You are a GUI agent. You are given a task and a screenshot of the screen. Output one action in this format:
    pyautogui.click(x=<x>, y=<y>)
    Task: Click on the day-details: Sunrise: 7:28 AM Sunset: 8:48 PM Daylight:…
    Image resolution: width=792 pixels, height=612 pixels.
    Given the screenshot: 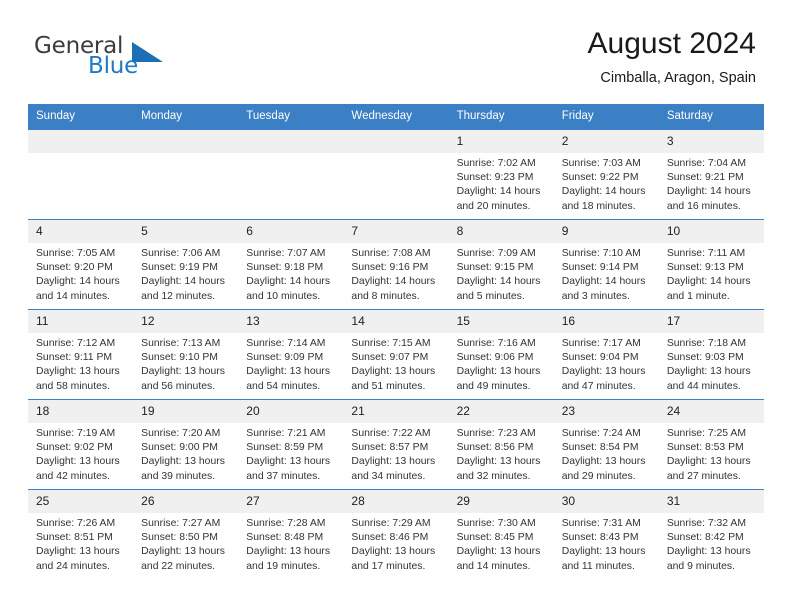 What is the action you would take?
    pyautogui.click(x=290, y=543)
    